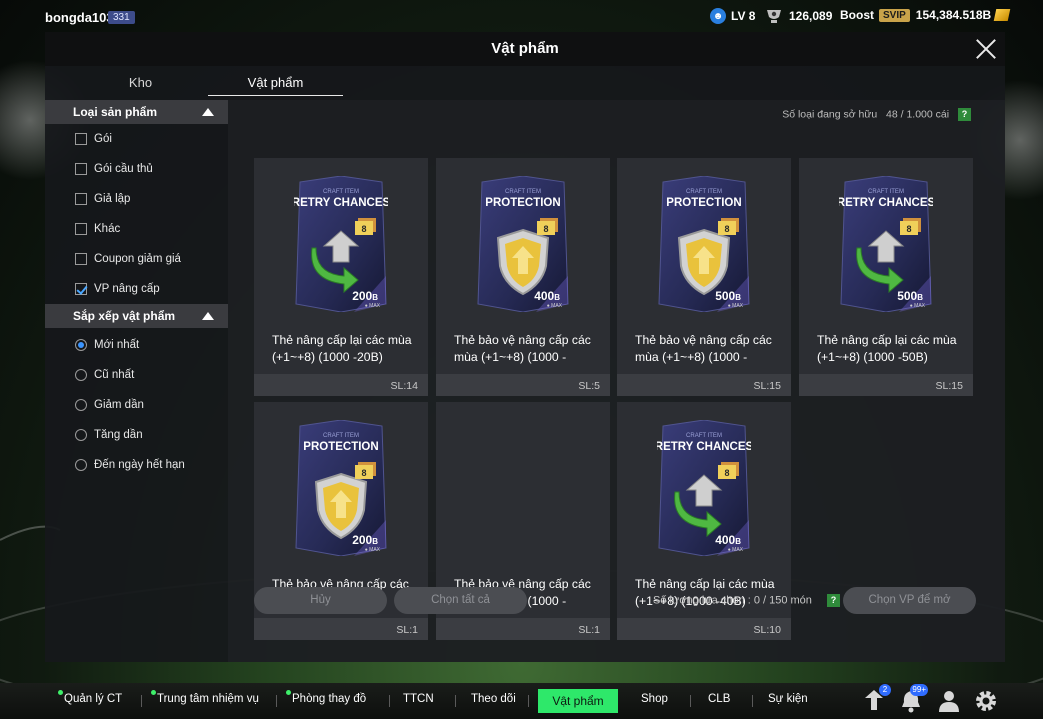 Image resolution: width=1043 pixels, height=719 pixels. Describe the element at coordinates (275, 84) in the screenshot. I see `tab-vat-pham: Vật phẩm` at that location.